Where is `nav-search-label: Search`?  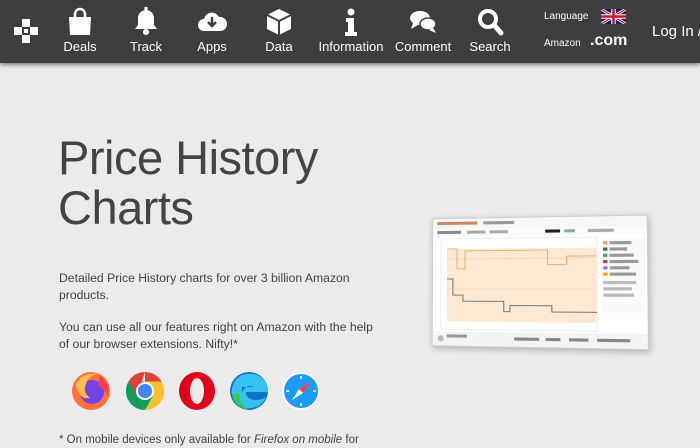 nav-search-label: Search is located at coordinates (490, 46).